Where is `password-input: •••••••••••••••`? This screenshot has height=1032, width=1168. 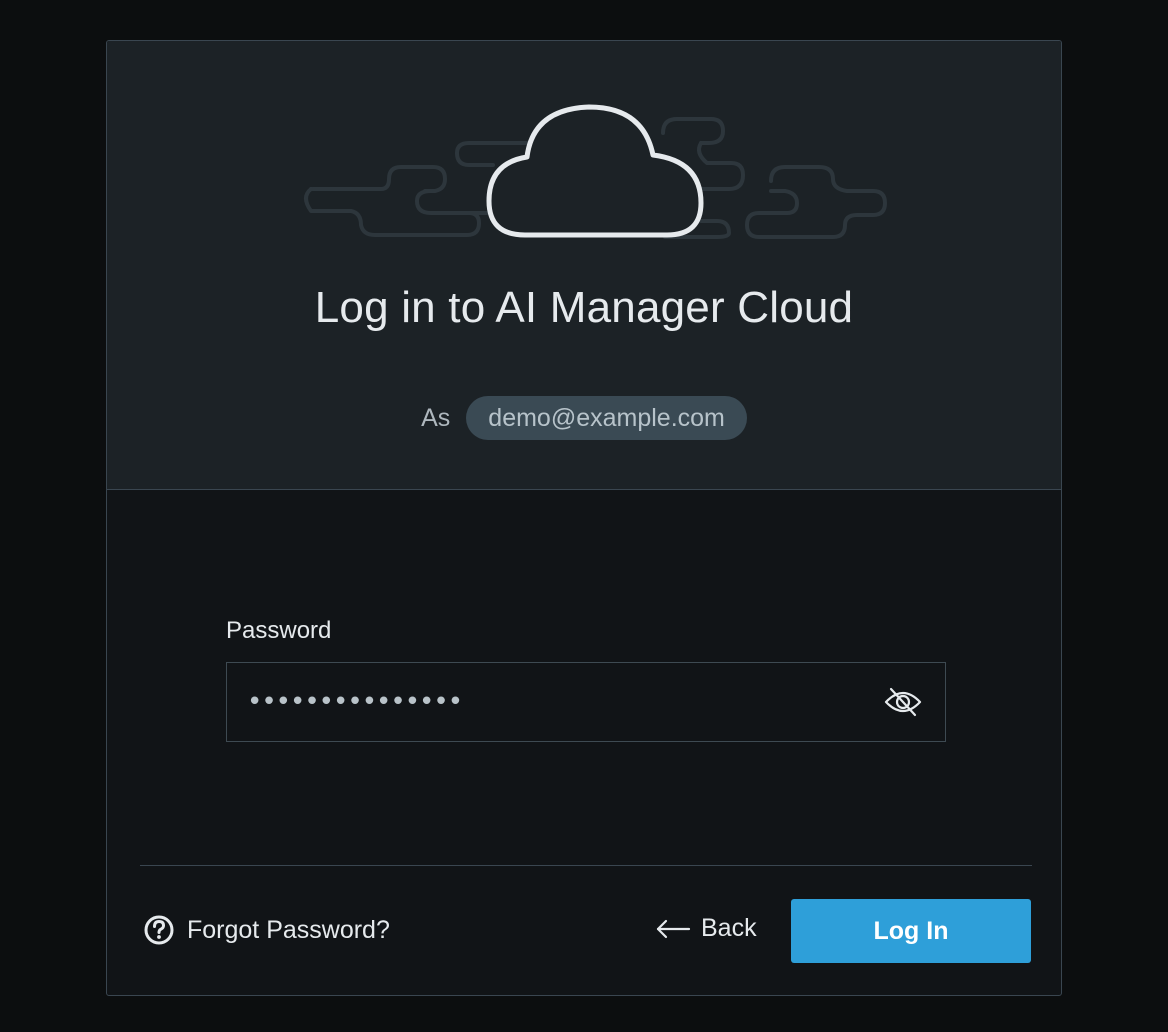
password-input: ••••••••••••••• is located at coordinates (586, 702).